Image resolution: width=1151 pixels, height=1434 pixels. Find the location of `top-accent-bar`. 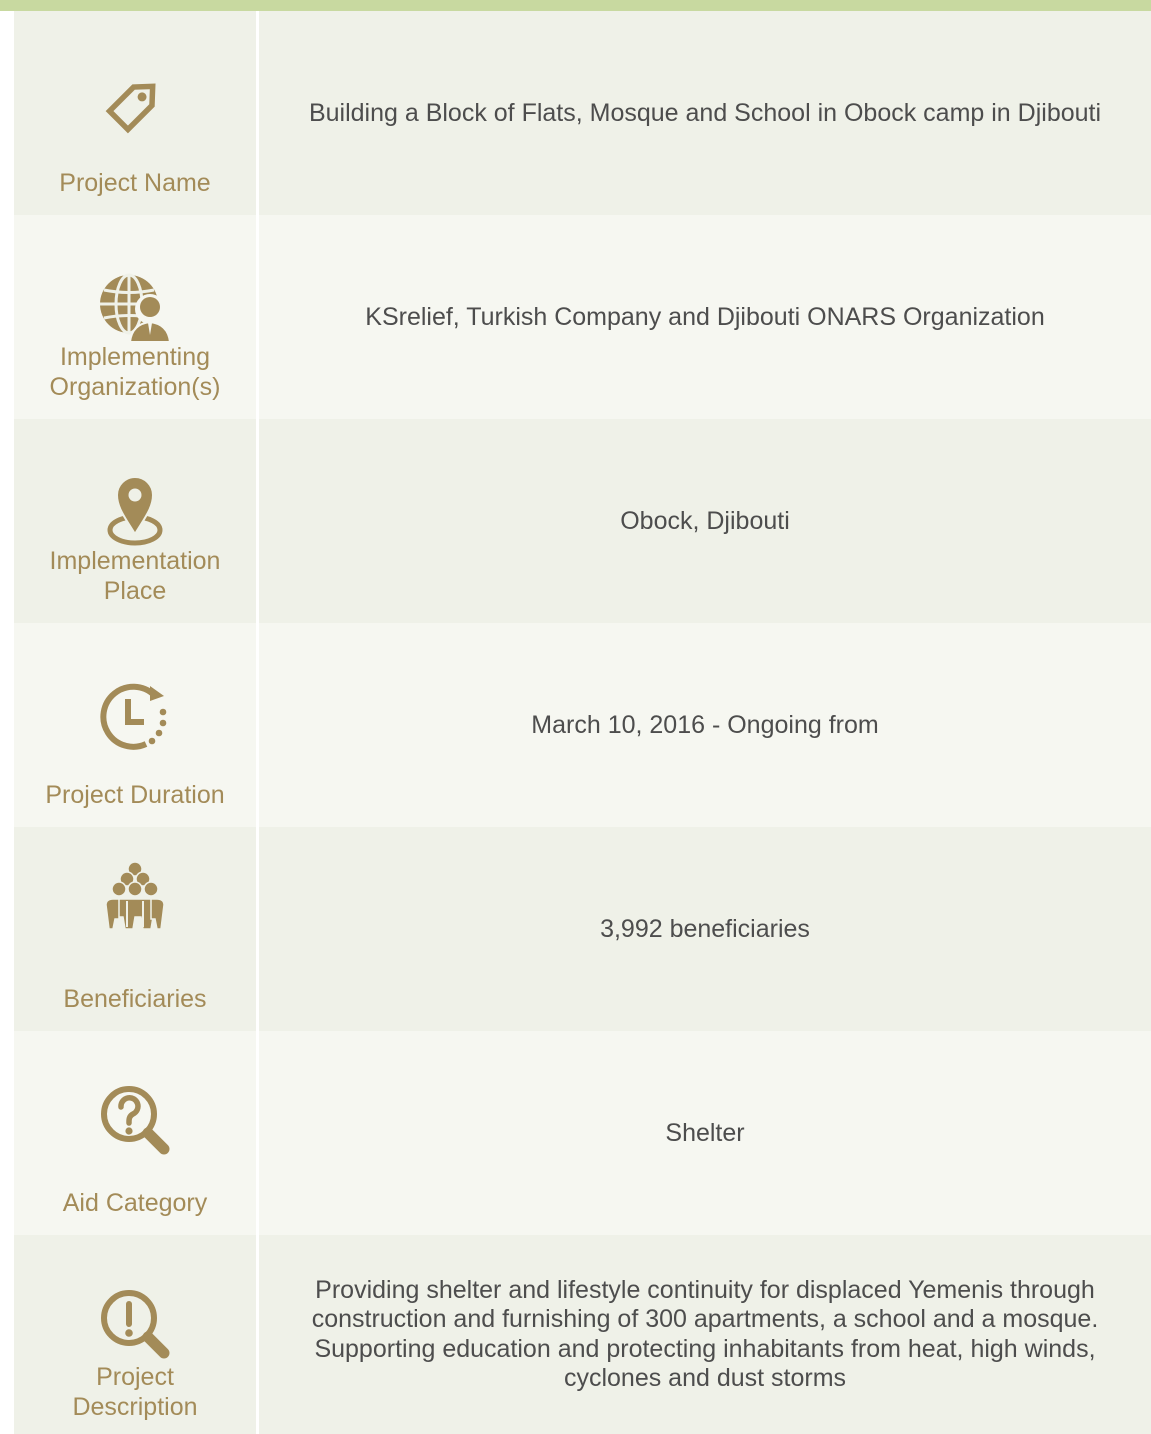

top-accent-bar is located at coordinates (575, 5).